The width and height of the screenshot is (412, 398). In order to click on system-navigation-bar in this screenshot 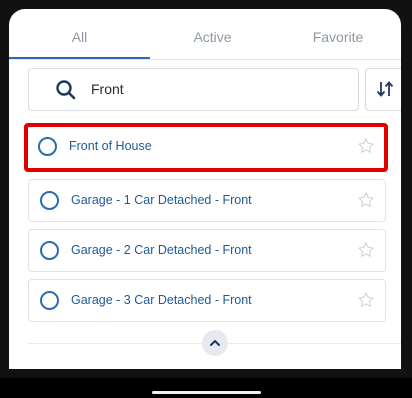, I will do `click(206, 388)`.